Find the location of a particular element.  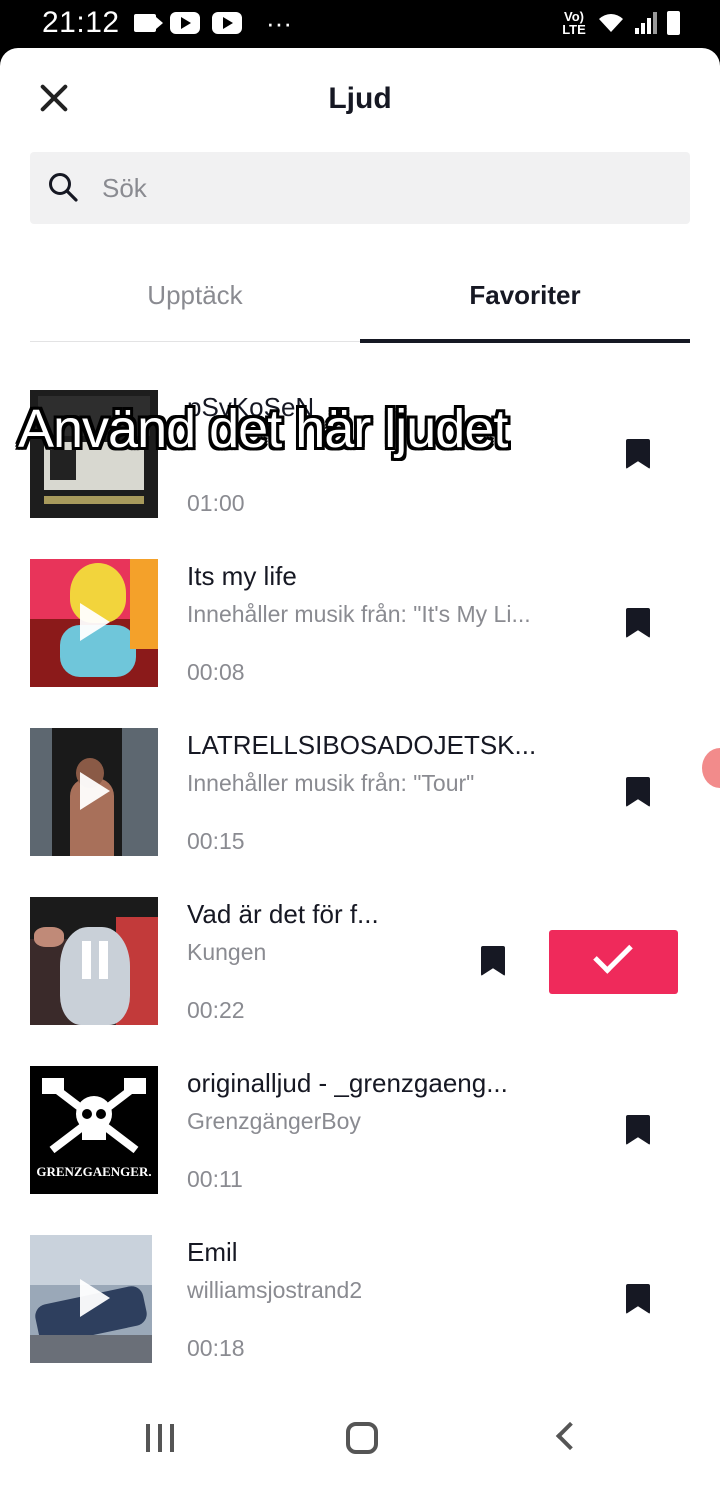

home-icon is located at coordinates (362, 1438).